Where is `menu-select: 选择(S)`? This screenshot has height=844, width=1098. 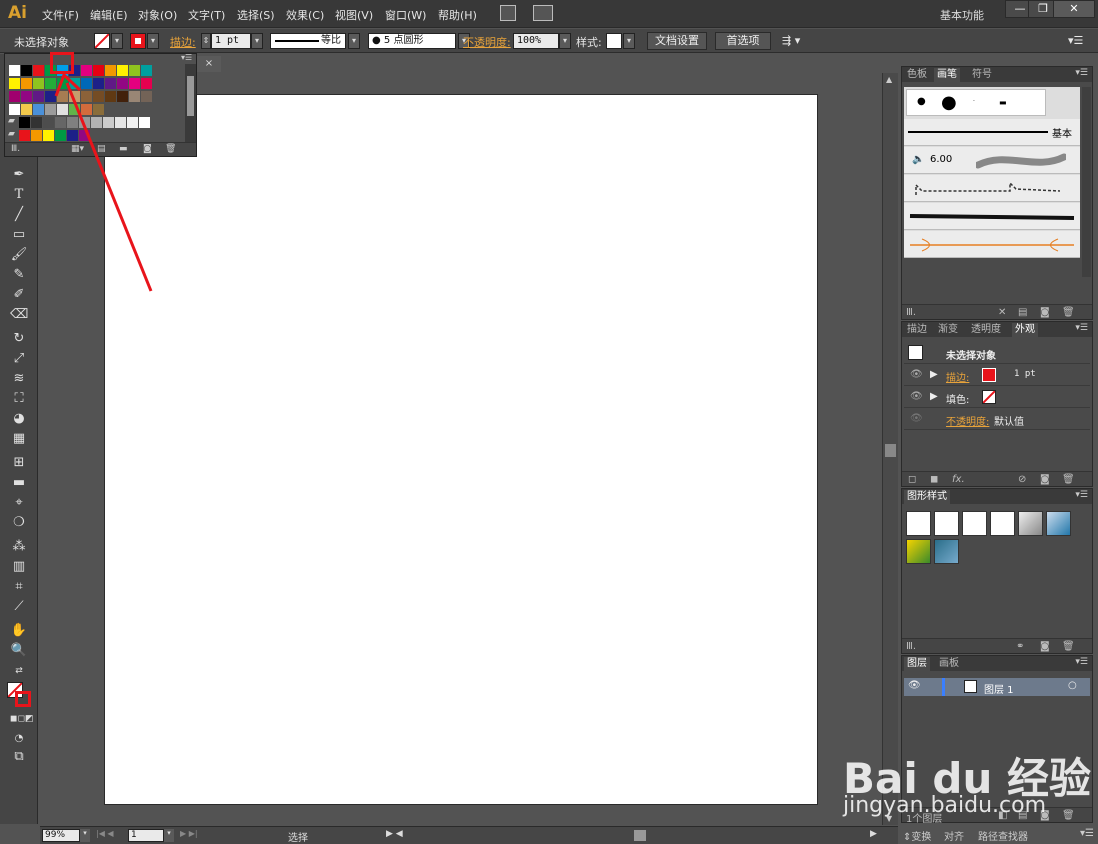 menu-select: 选择(S) is located at coordinates (256, 15).